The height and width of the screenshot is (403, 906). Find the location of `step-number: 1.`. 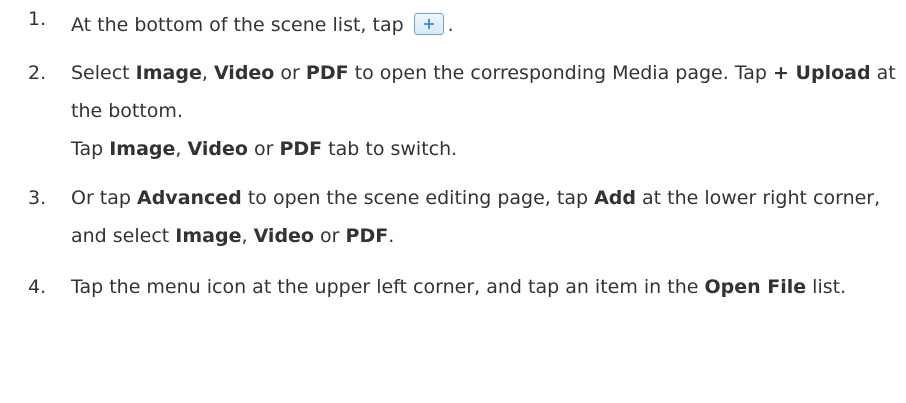

step-number: 1. is located at coordinates (37, 19).